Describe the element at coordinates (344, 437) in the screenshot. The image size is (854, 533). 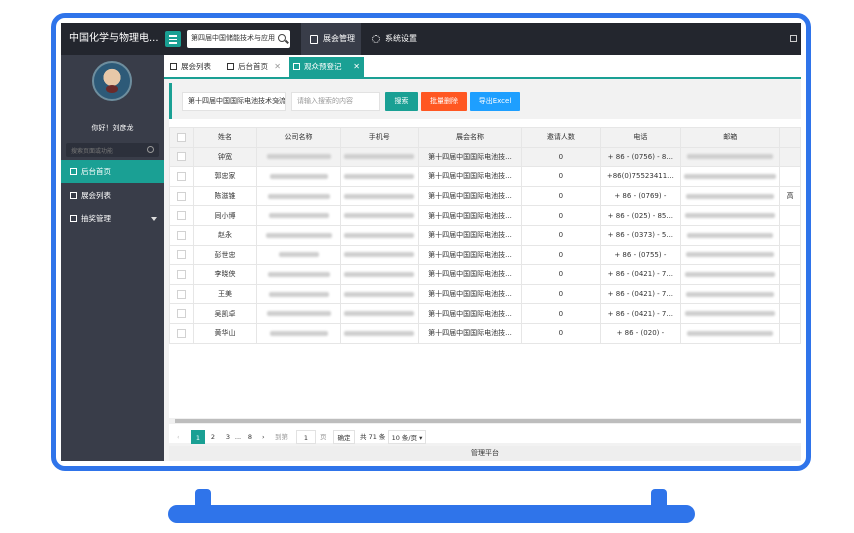
I see `confirm-button: 确定` at that location.